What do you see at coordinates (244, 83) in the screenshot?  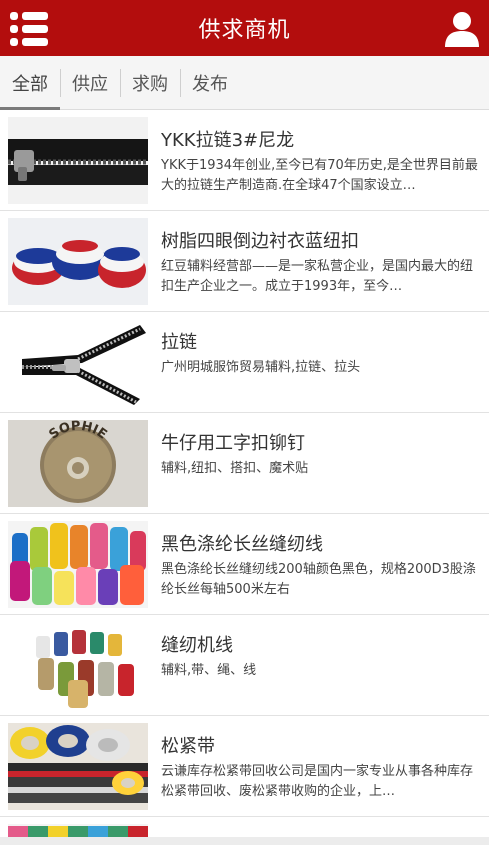 I see `category-tabs: 全部 供应 求购 发布` at bounding box center [244, 83].